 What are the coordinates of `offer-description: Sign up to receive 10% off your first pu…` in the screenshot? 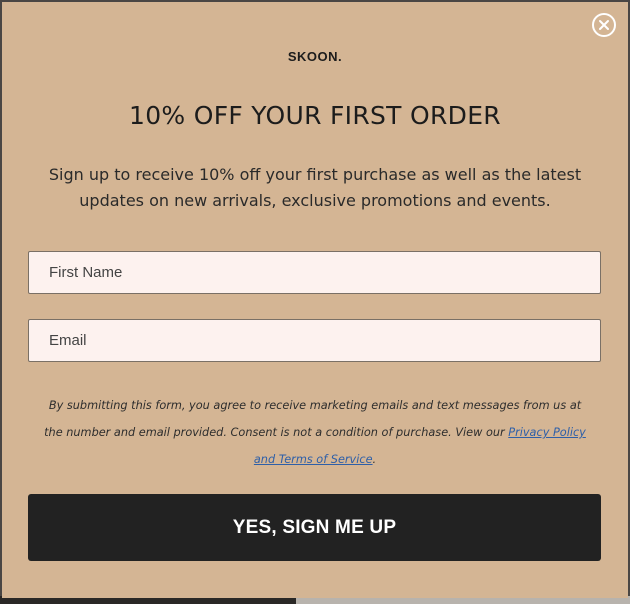 It's located at (315, 187).